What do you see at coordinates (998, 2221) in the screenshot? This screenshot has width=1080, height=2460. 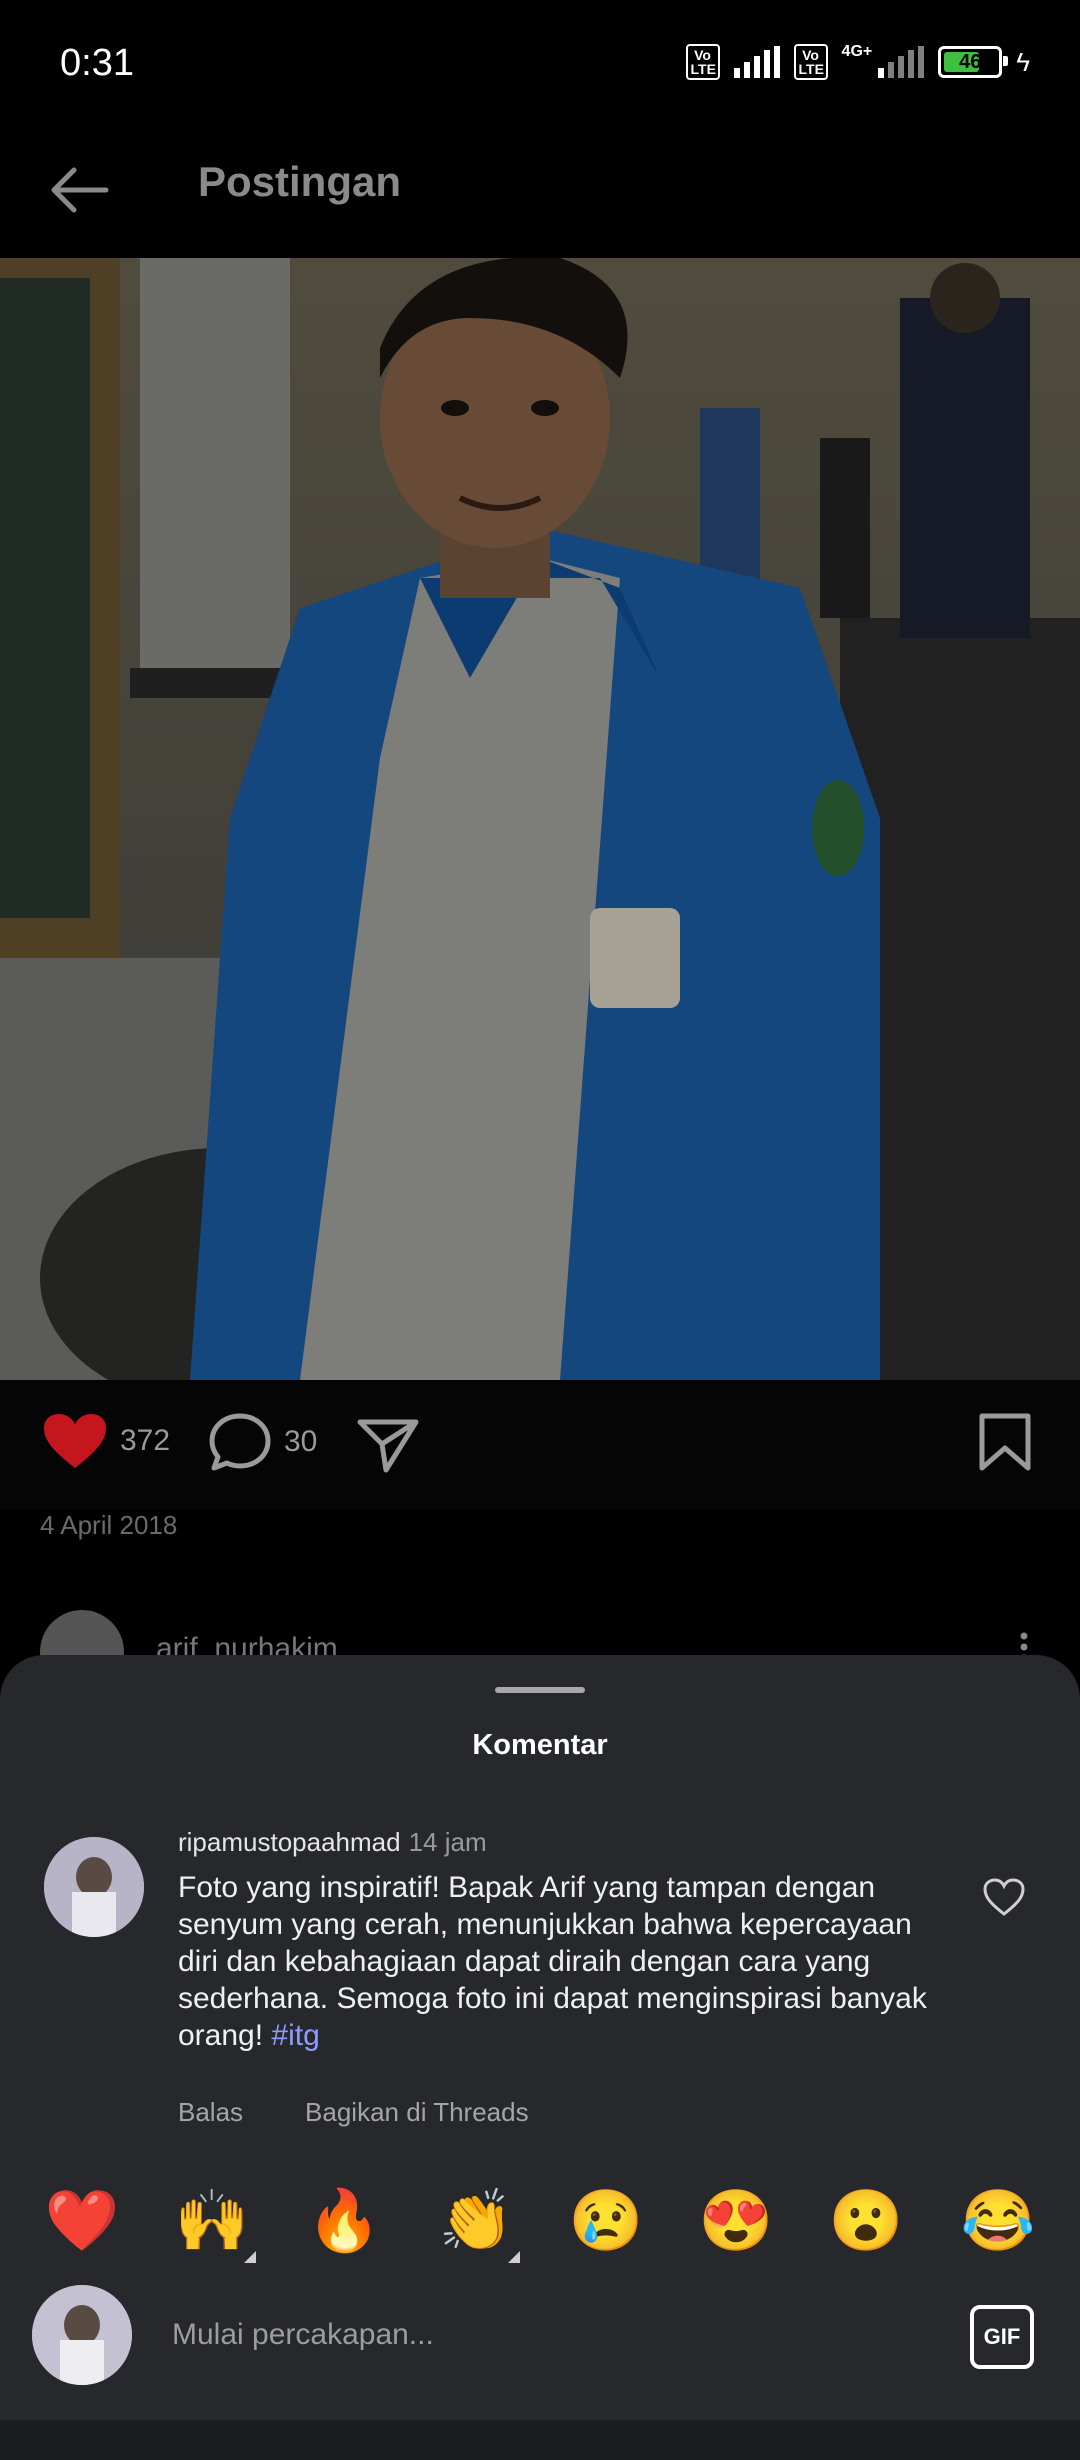 I see `emoji-laughing: 😂` at bounding box center [998, 2221].